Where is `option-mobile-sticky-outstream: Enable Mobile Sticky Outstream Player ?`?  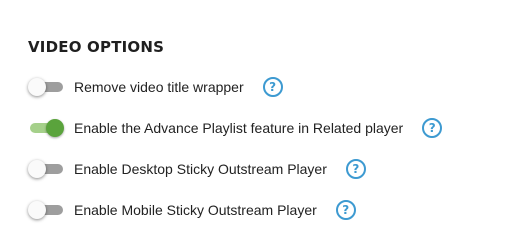 option-mobile-sticky-outstream: Enable Mobile Sticky Outstream Player ? is located at coordinates (263, 210).